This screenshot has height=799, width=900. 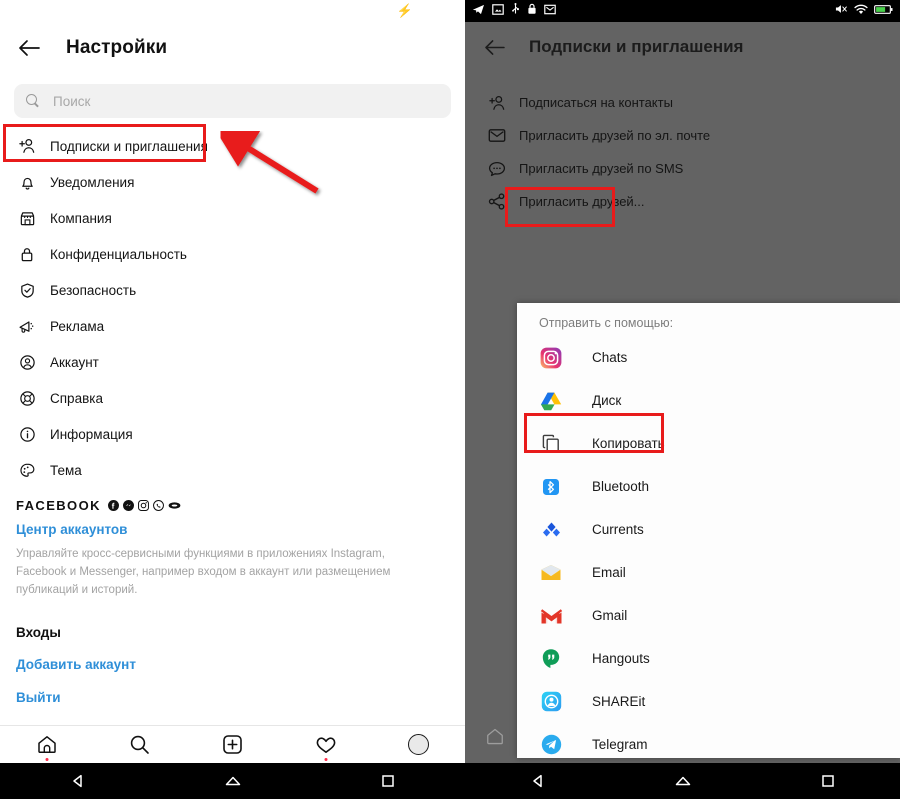 I want to click on sidebar-item-label: Подписки и приглашения, so click(x=129, y=146).